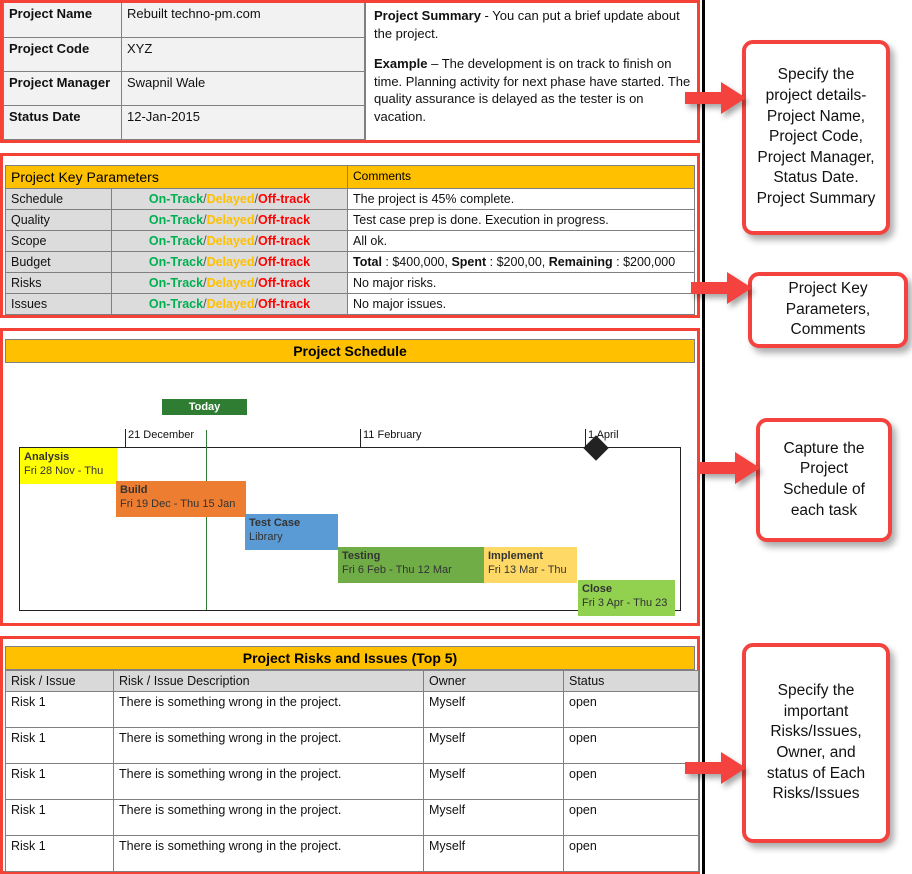 The height and width of the screenshot is (874, 912). Describe the element at coordinates (59, 681) in the screenshot. I see `column-header-risk-issue: Risk / Issue` at that location.